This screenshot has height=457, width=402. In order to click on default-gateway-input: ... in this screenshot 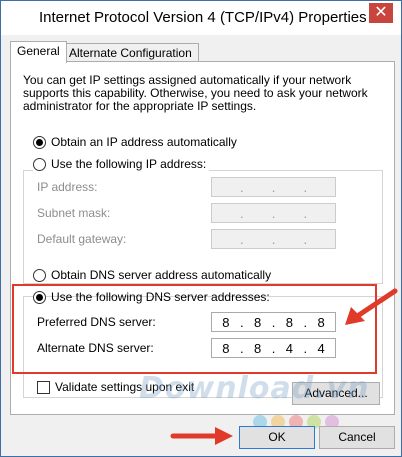, I will do `click(273, 239)`.